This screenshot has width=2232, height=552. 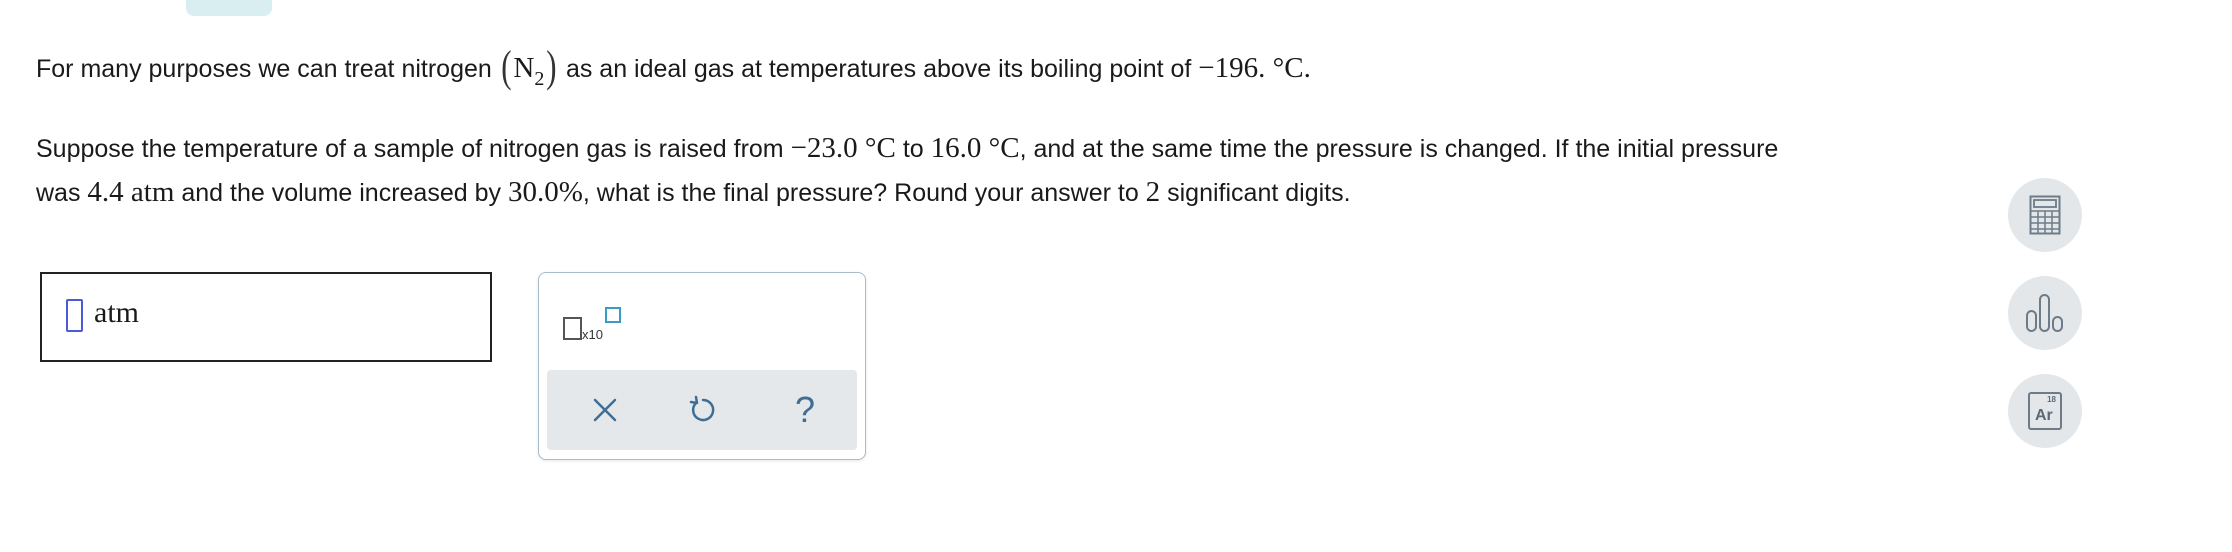 I want to click on question-text: and the volume increased by, so click(x=341, y=193).